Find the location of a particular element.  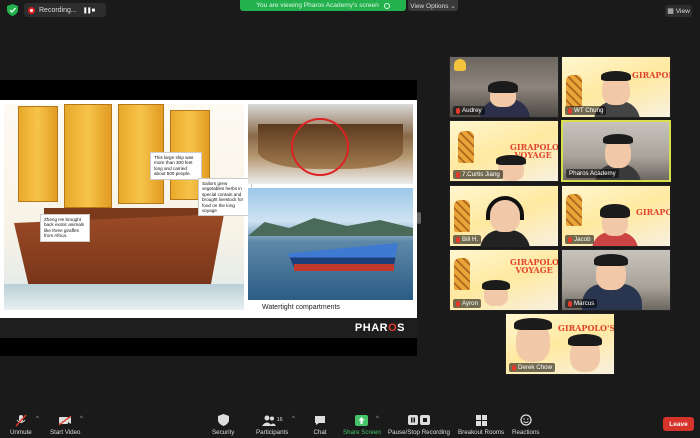

breakout-rooms-button: Breakout Rooms is located at coordinates (481, 424).